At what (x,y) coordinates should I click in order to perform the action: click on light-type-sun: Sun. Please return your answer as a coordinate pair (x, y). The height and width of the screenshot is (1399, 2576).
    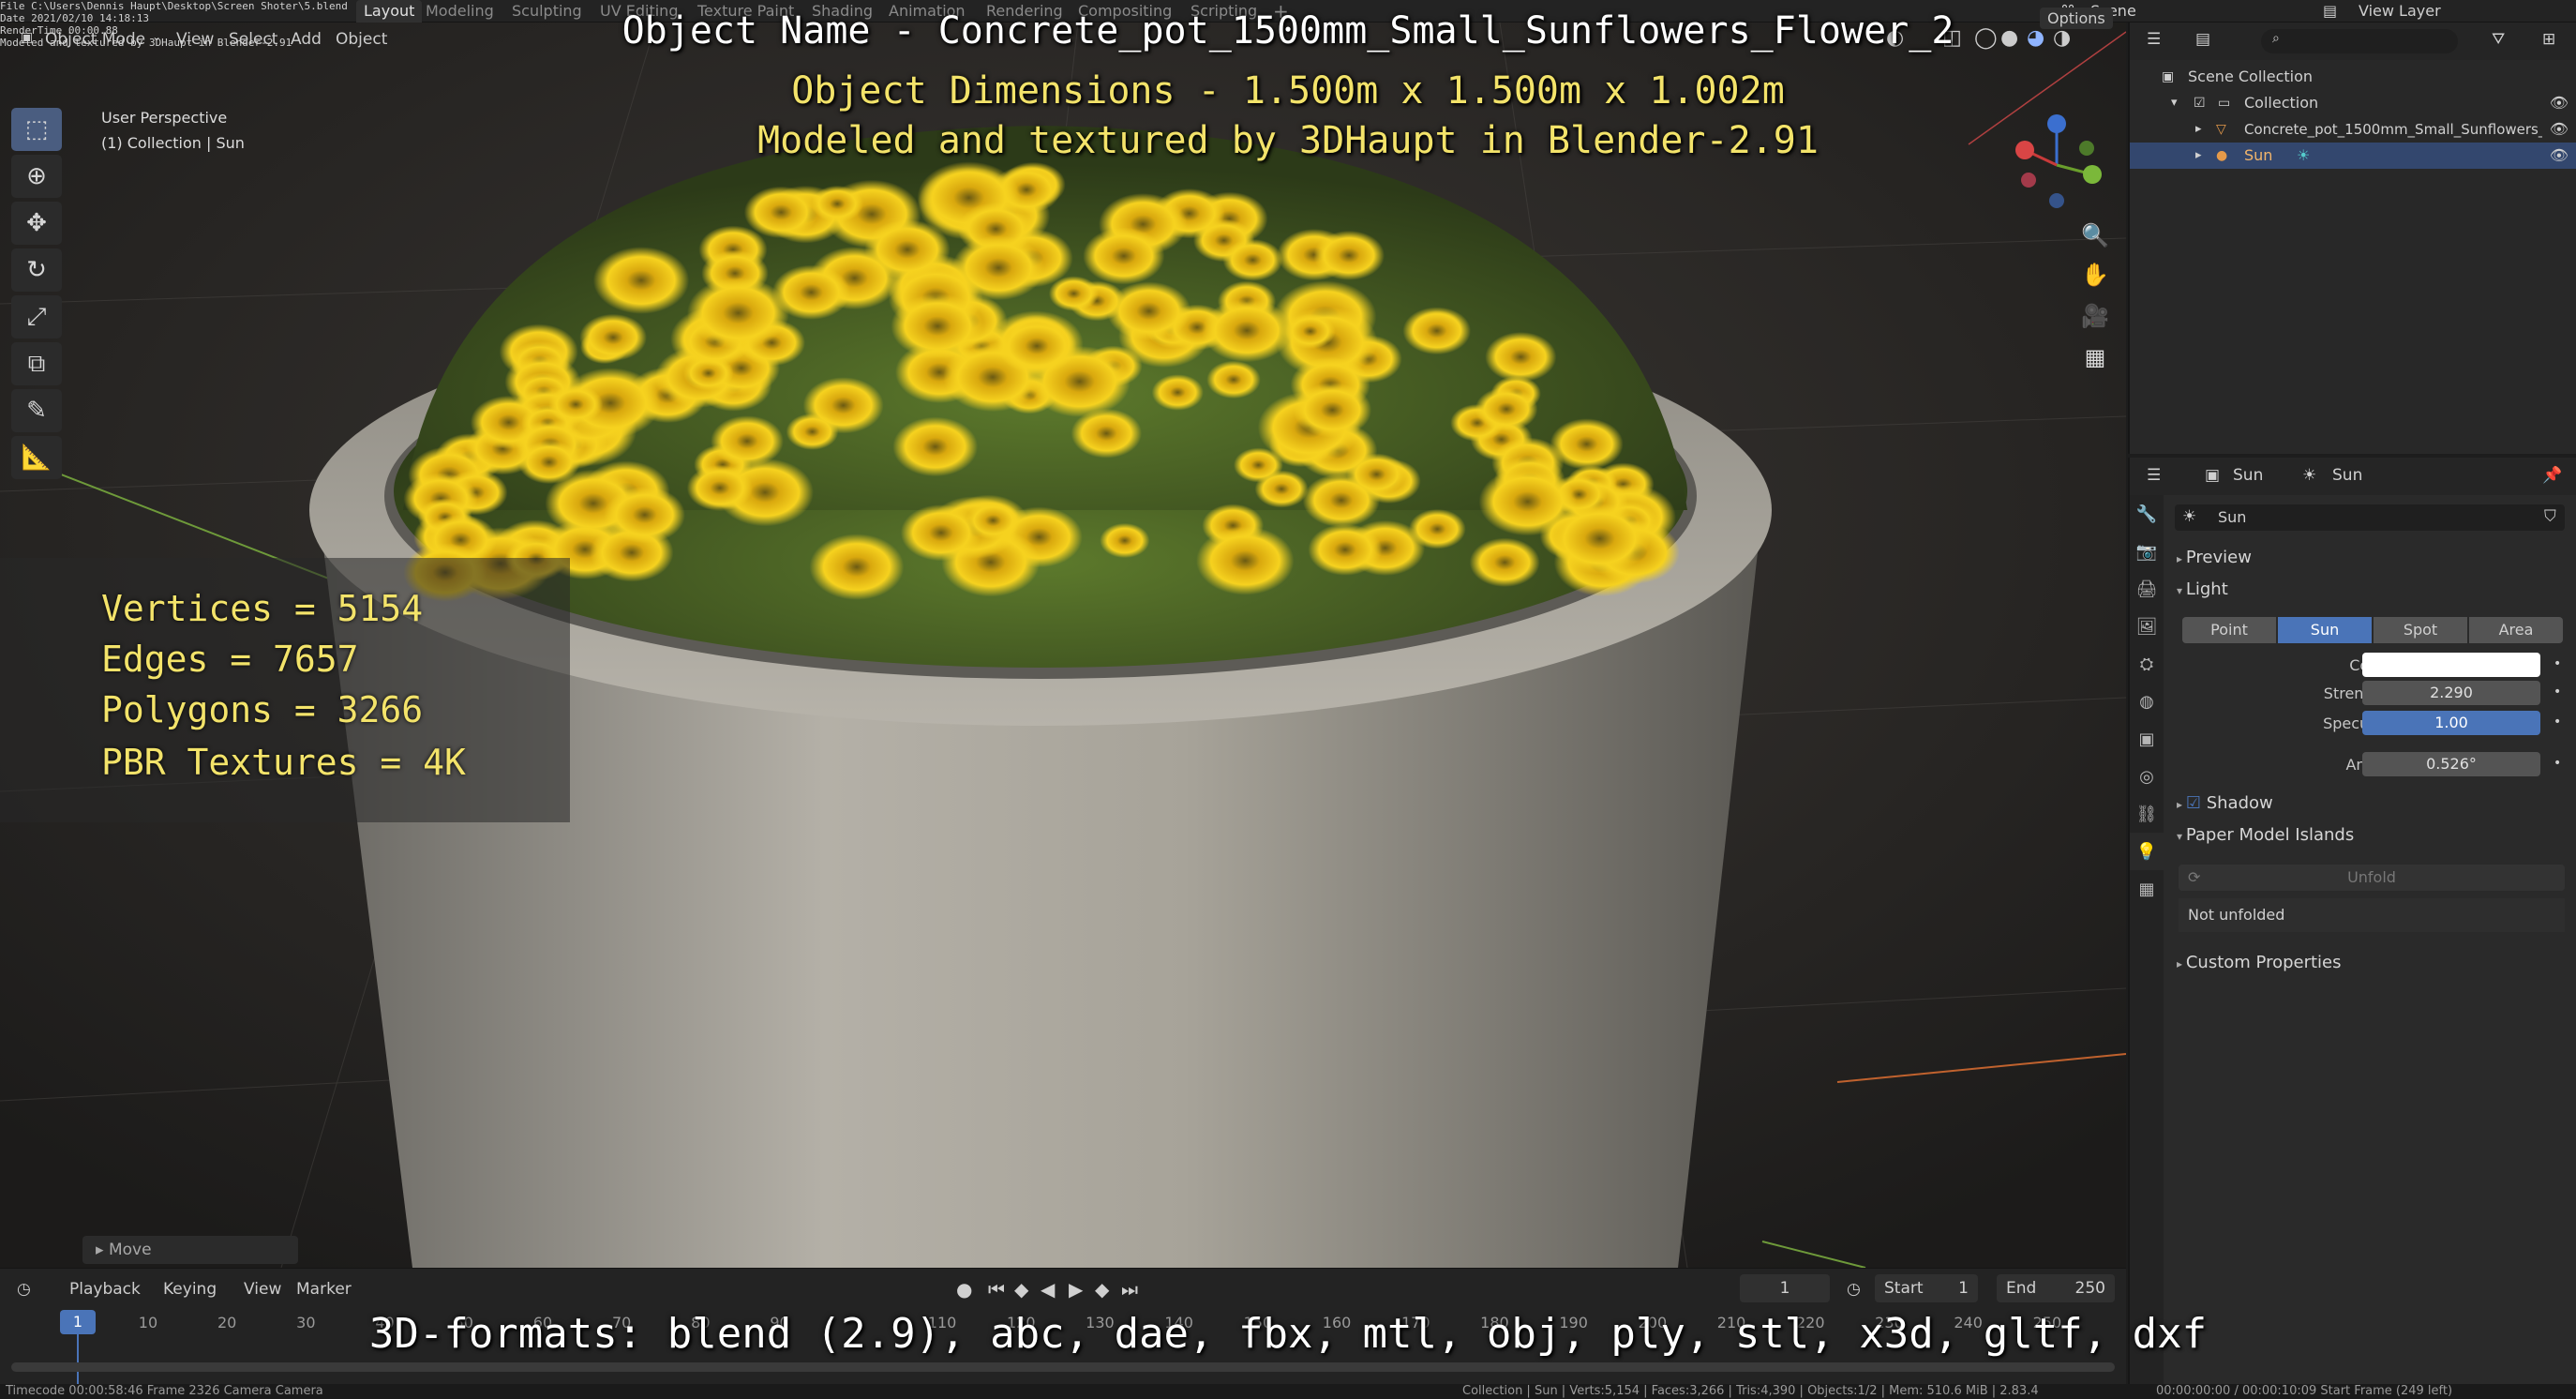
    Looking at the image, I should click on (2325, 630).